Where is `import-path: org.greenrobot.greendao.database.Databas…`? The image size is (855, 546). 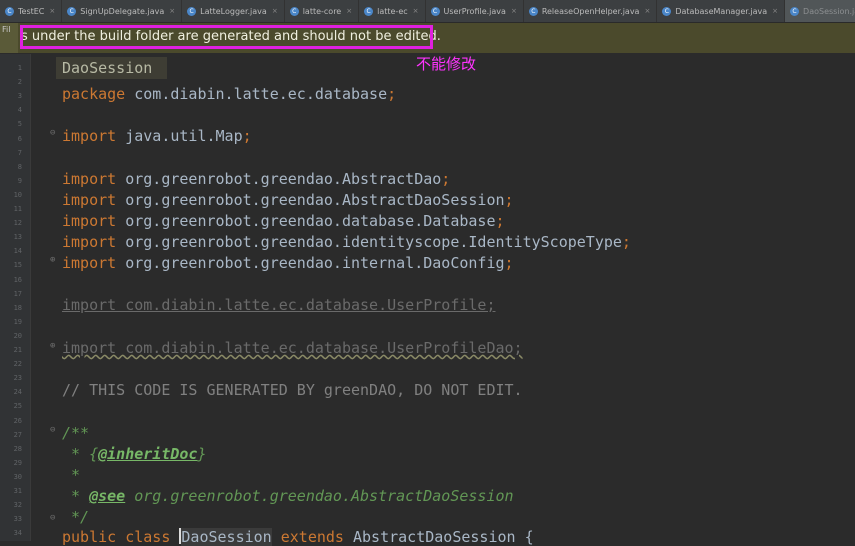
import-path: org.greenrobot.greendao.database.Databas… is located at coordinates (306, 221).